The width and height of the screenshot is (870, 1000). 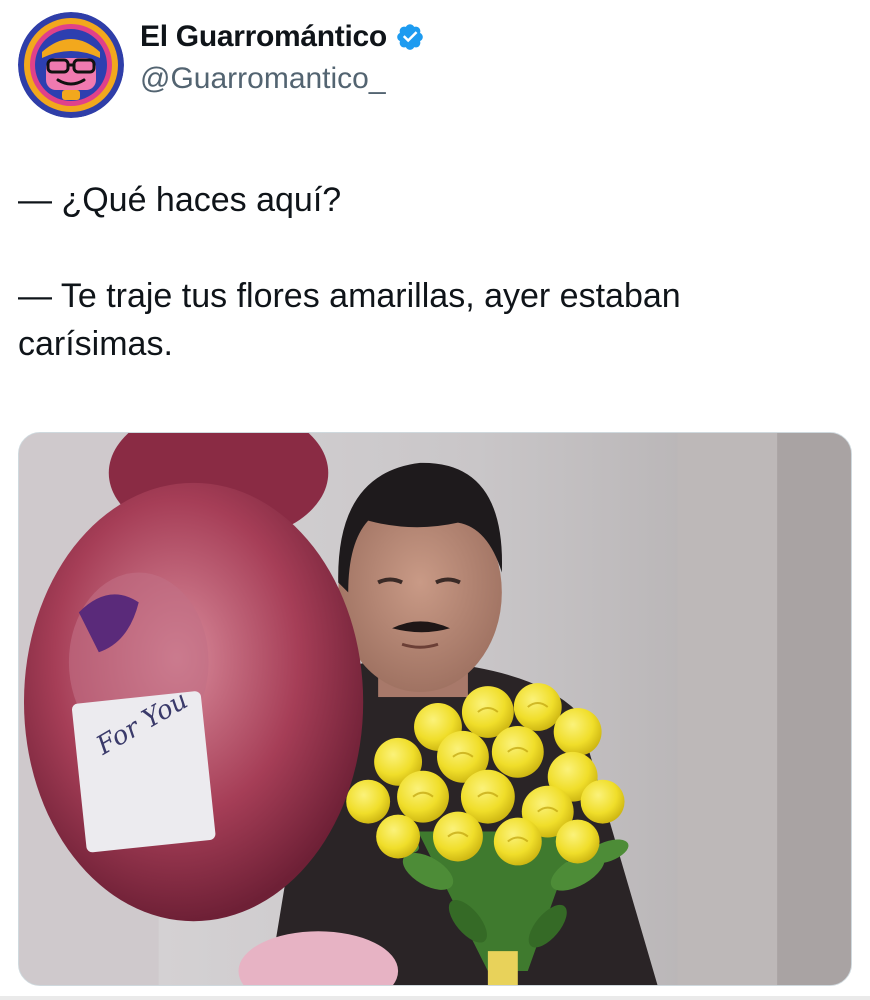 I want to click on tweet-header: El Guarromántico @Guarromantico_, so click(x=221, y=65).